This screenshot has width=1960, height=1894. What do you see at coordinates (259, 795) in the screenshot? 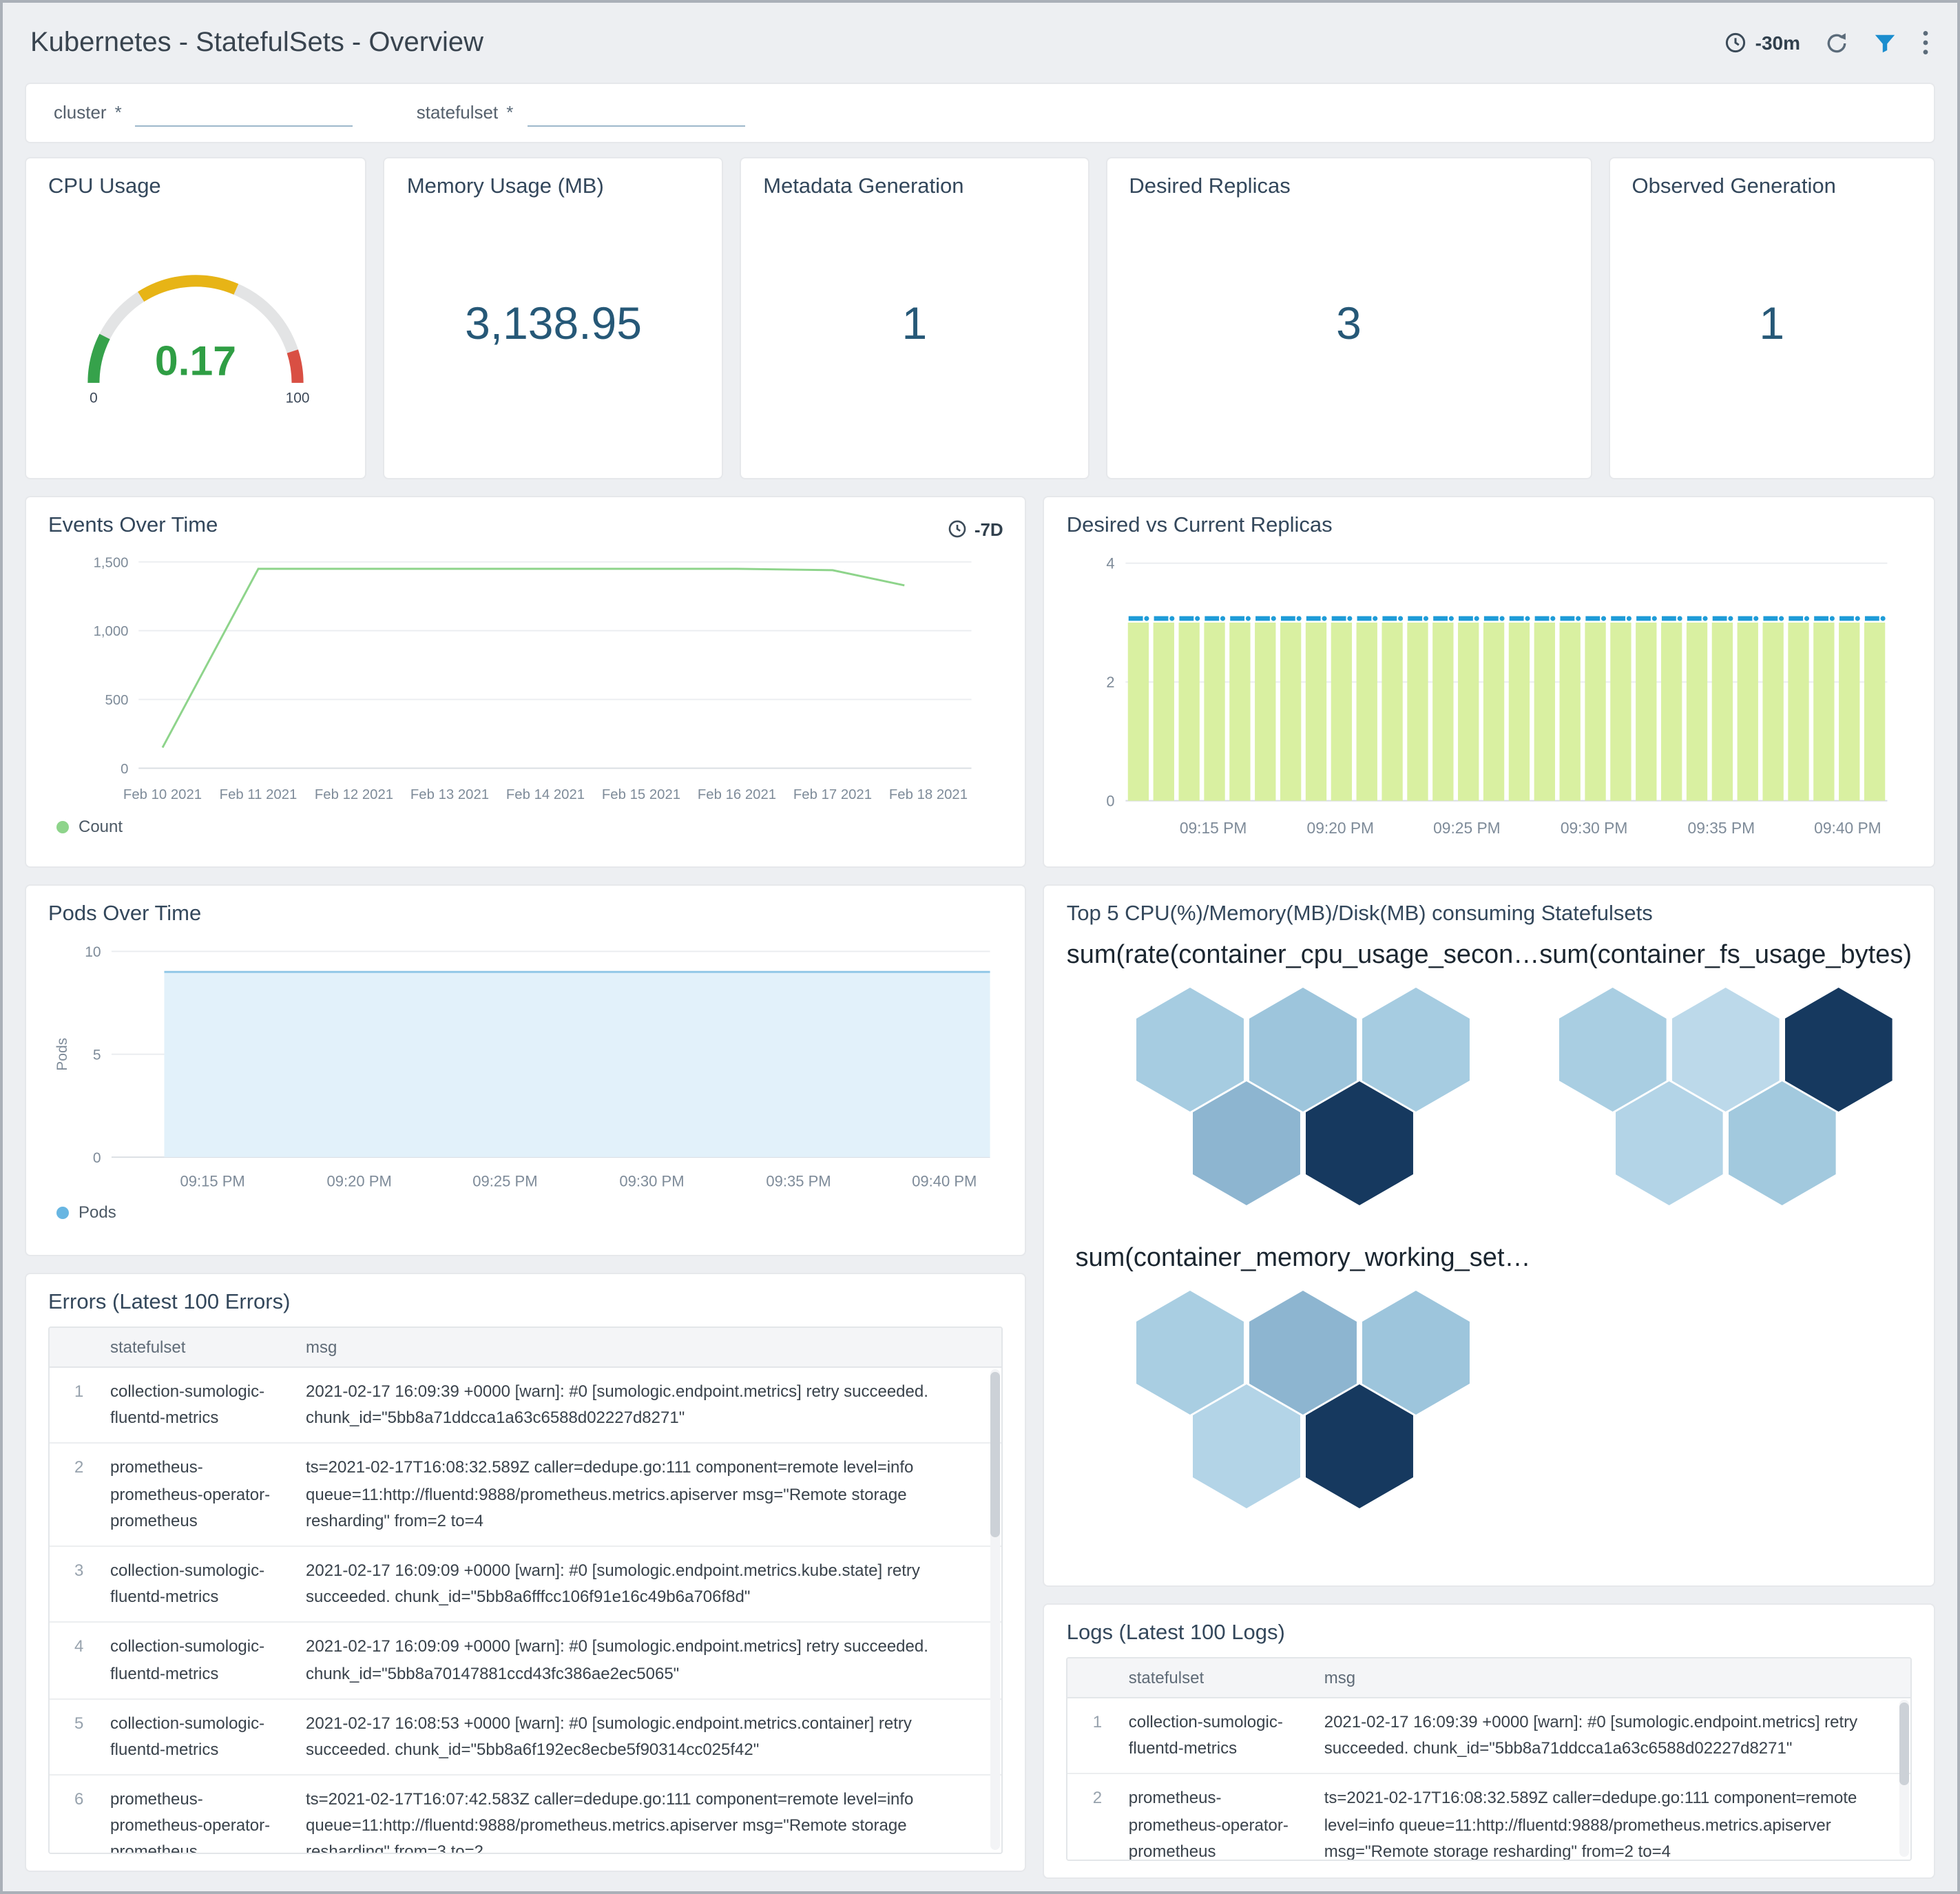
I see `svg-text: Feb 11 2021` at bounding box center [259, 795].